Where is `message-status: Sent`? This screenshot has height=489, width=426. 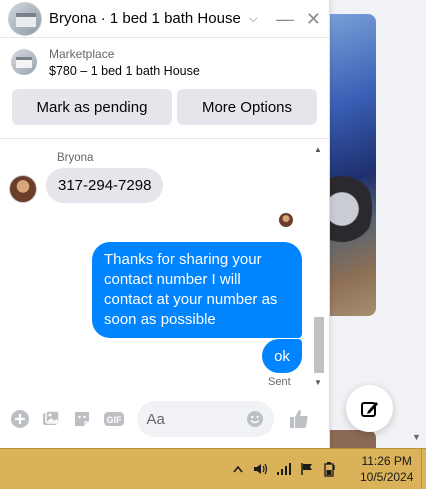 message-status: Sent is located at coordinates (279, 382).